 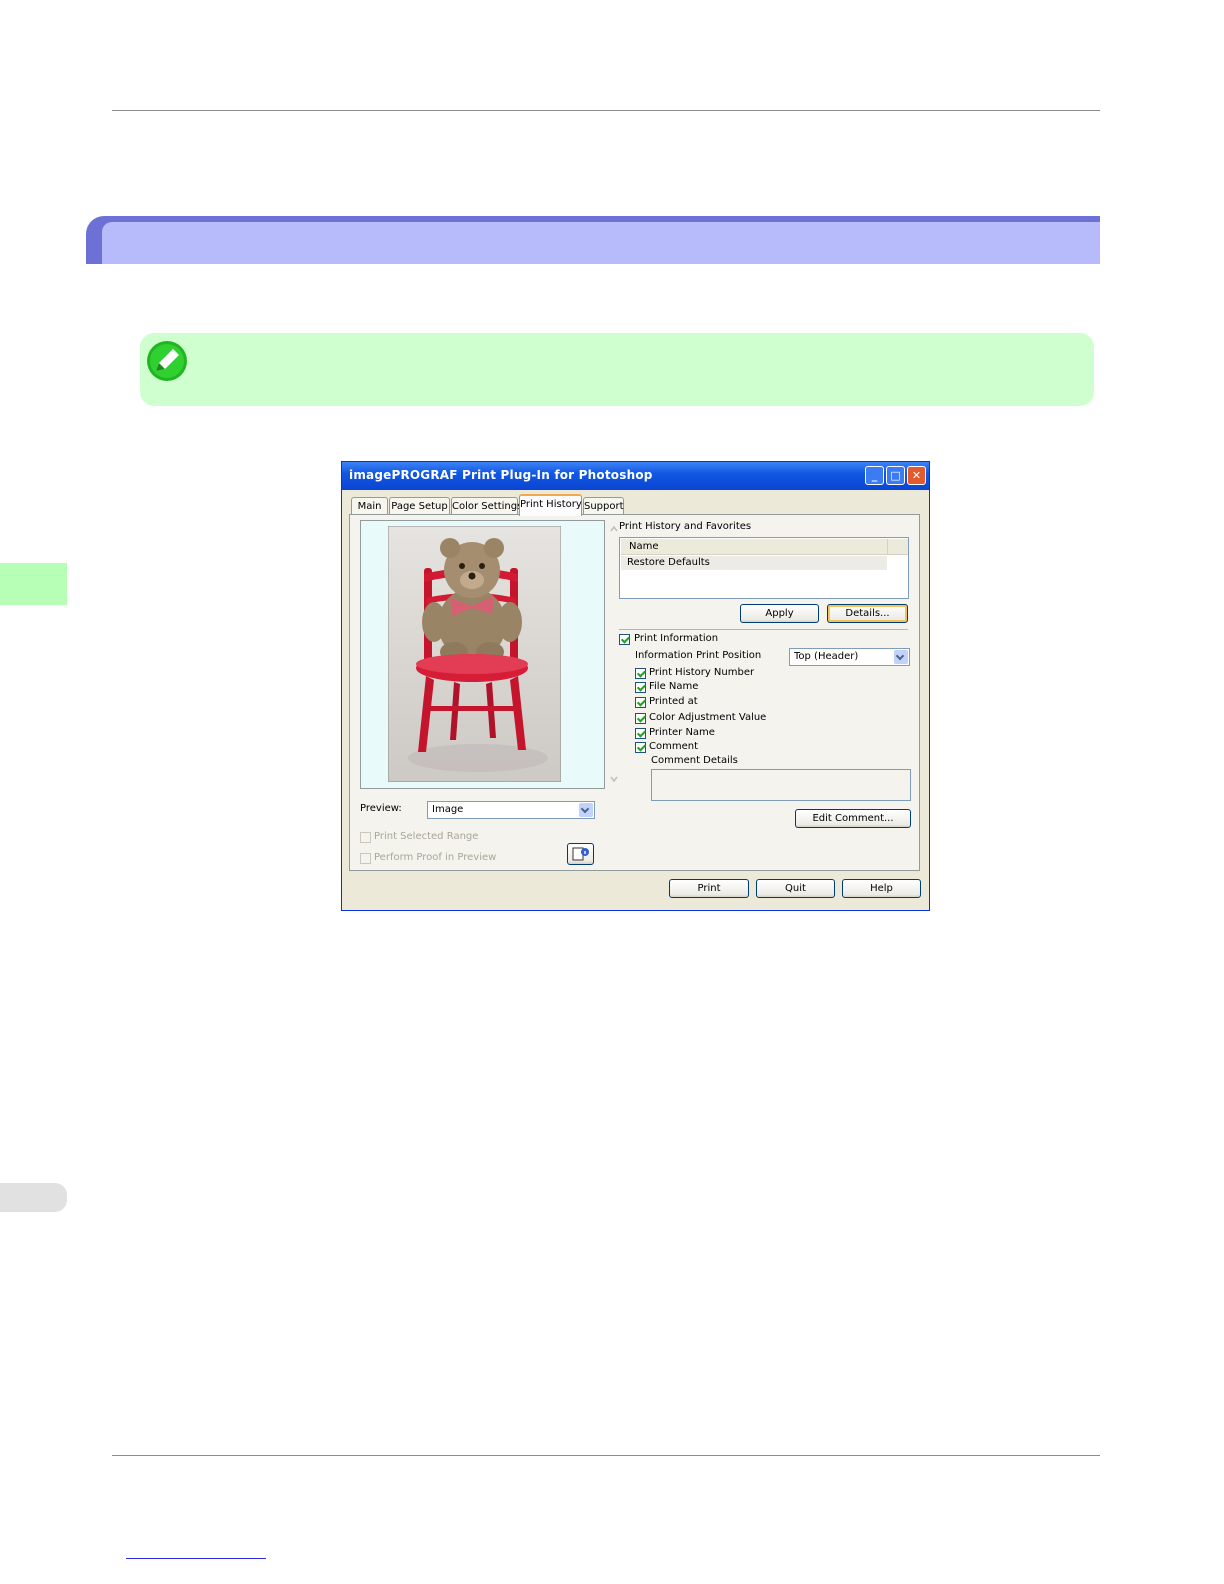 I want to click on preview-label: Preview:, so click(x=381, y=808).